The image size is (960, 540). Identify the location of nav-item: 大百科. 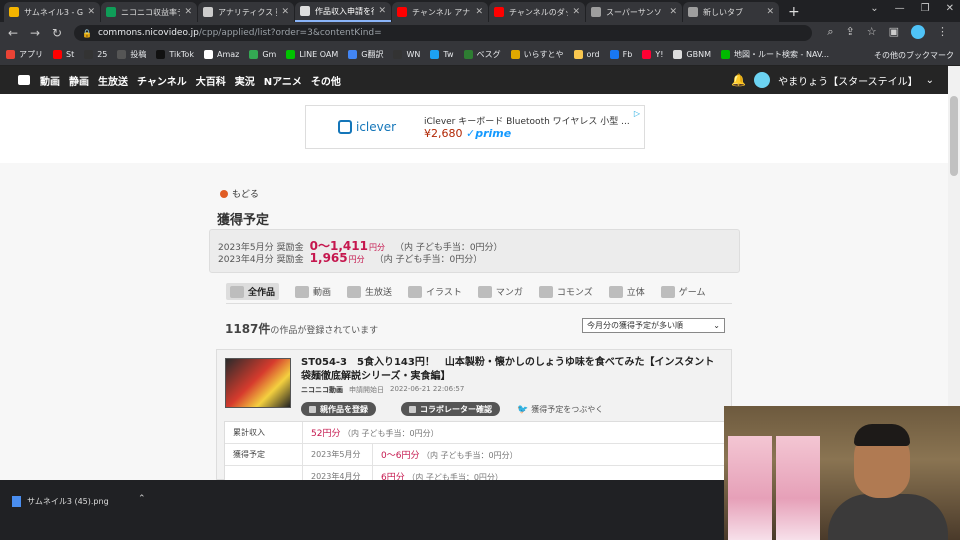
(211, 82).